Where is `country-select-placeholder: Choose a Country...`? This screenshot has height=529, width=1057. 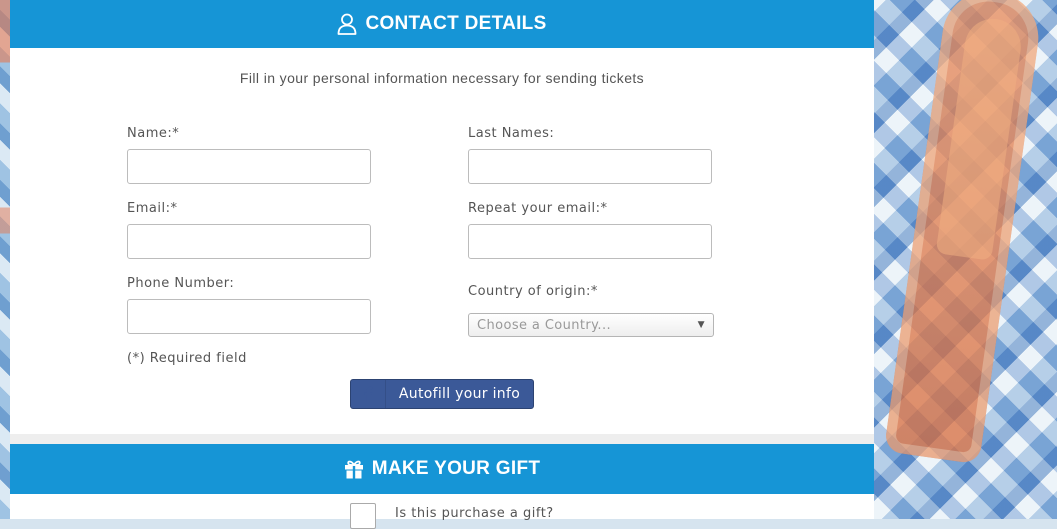
country-select-placeholder: Choose a Country... is located at coordinates (544, 325).